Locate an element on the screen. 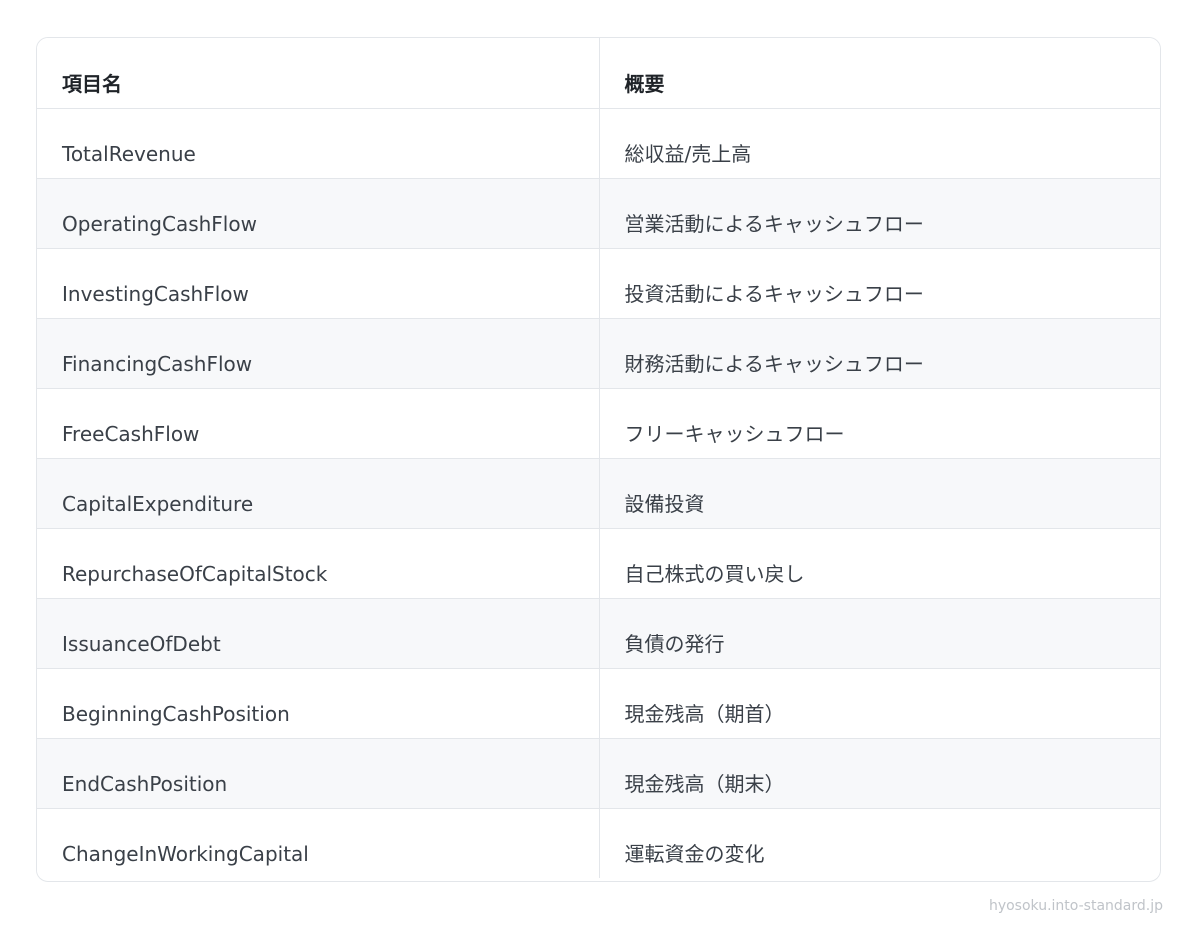 The width and height of the screenshot is (1200, 951). table-row: BeginningCashPosition 現金残高（期首） is located at coordinates (598, 703).